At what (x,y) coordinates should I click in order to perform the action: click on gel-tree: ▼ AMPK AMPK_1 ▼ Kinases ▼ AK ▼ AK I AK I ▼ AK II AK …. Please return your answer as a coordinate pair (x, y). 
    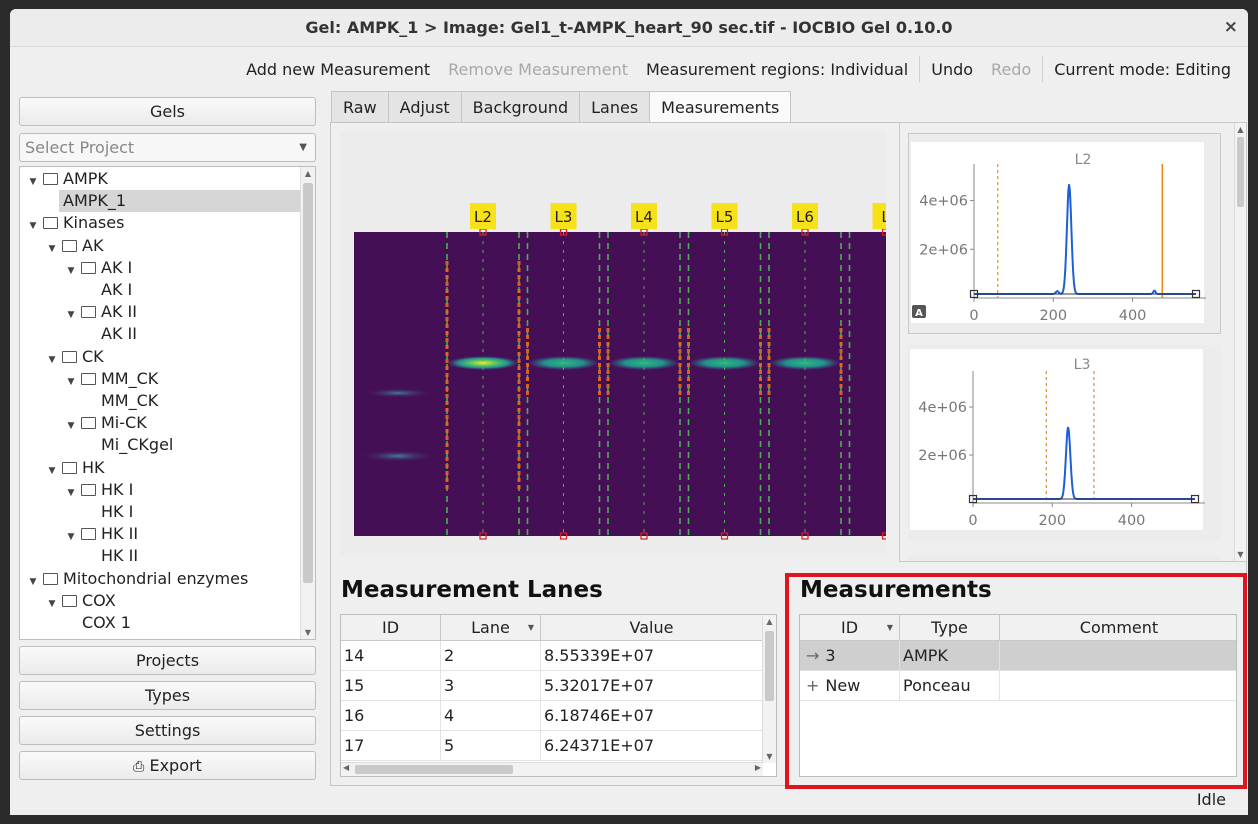
    Looking at the image, I should click on (167, 403).